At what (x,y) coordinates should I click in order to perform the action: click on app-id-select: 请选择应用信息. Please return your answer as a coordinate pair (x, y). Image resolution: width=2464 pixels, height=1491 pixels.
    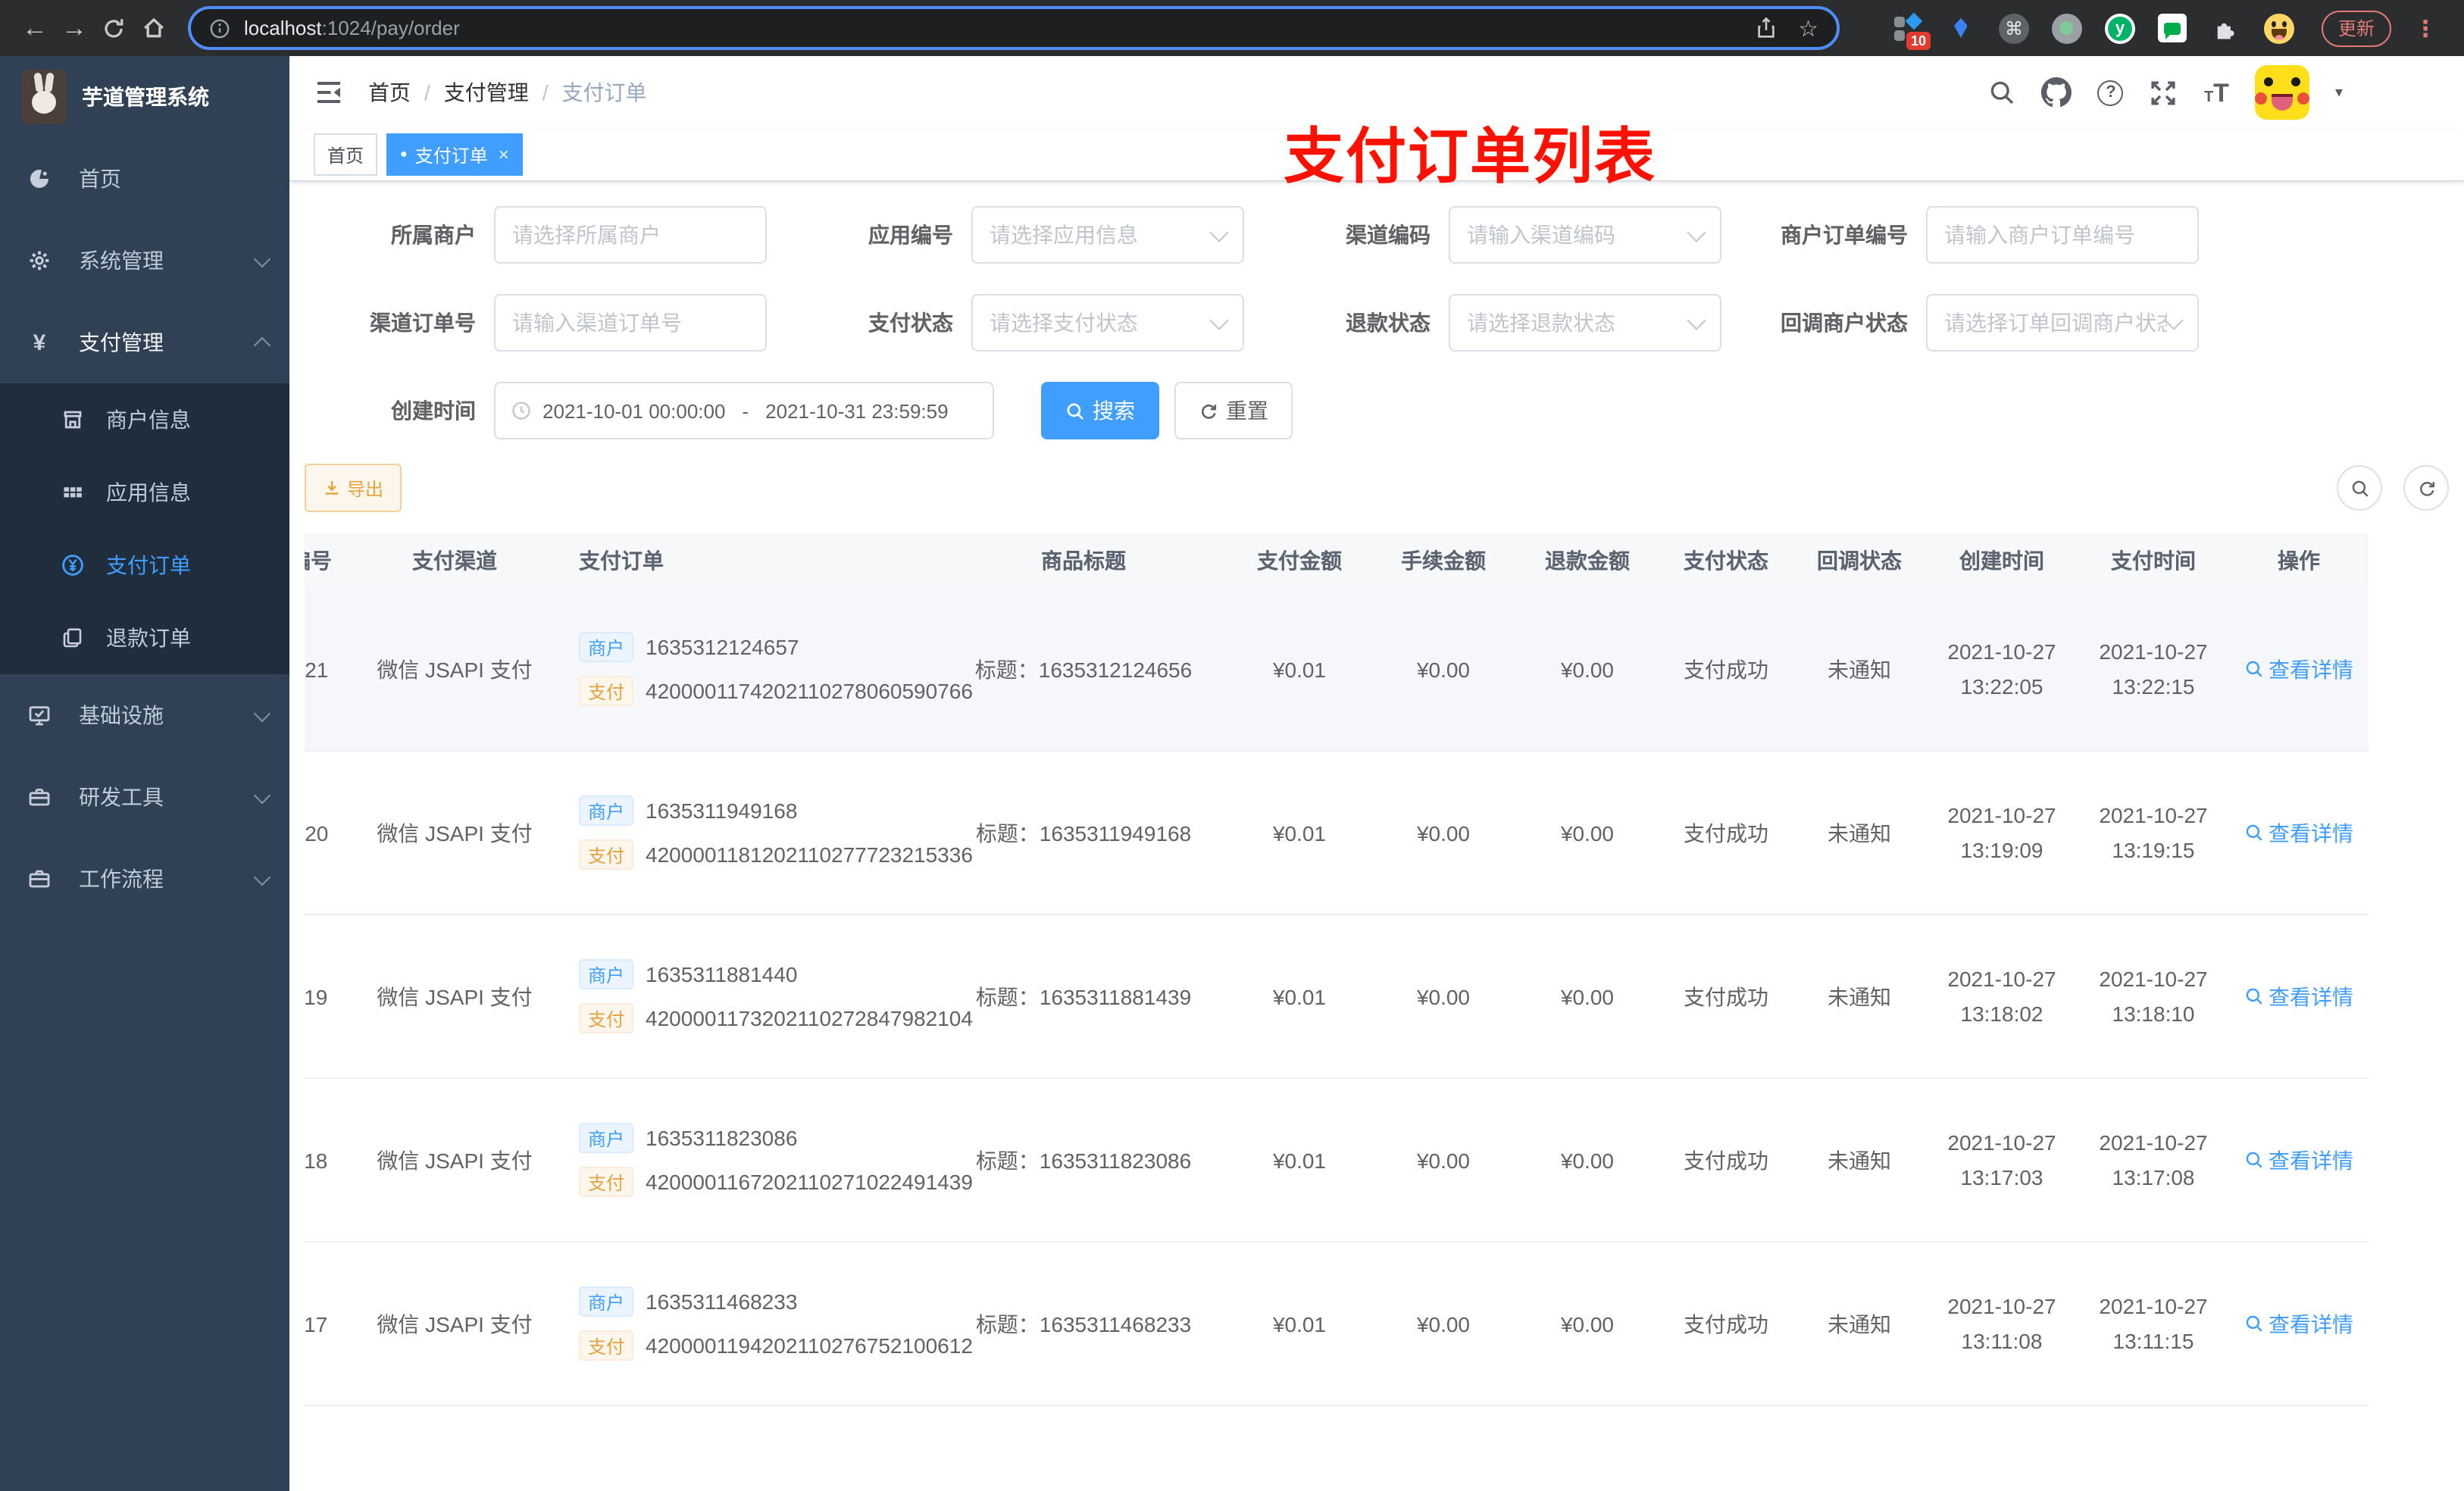
    Looking at the image, I should click on (1107, 235).